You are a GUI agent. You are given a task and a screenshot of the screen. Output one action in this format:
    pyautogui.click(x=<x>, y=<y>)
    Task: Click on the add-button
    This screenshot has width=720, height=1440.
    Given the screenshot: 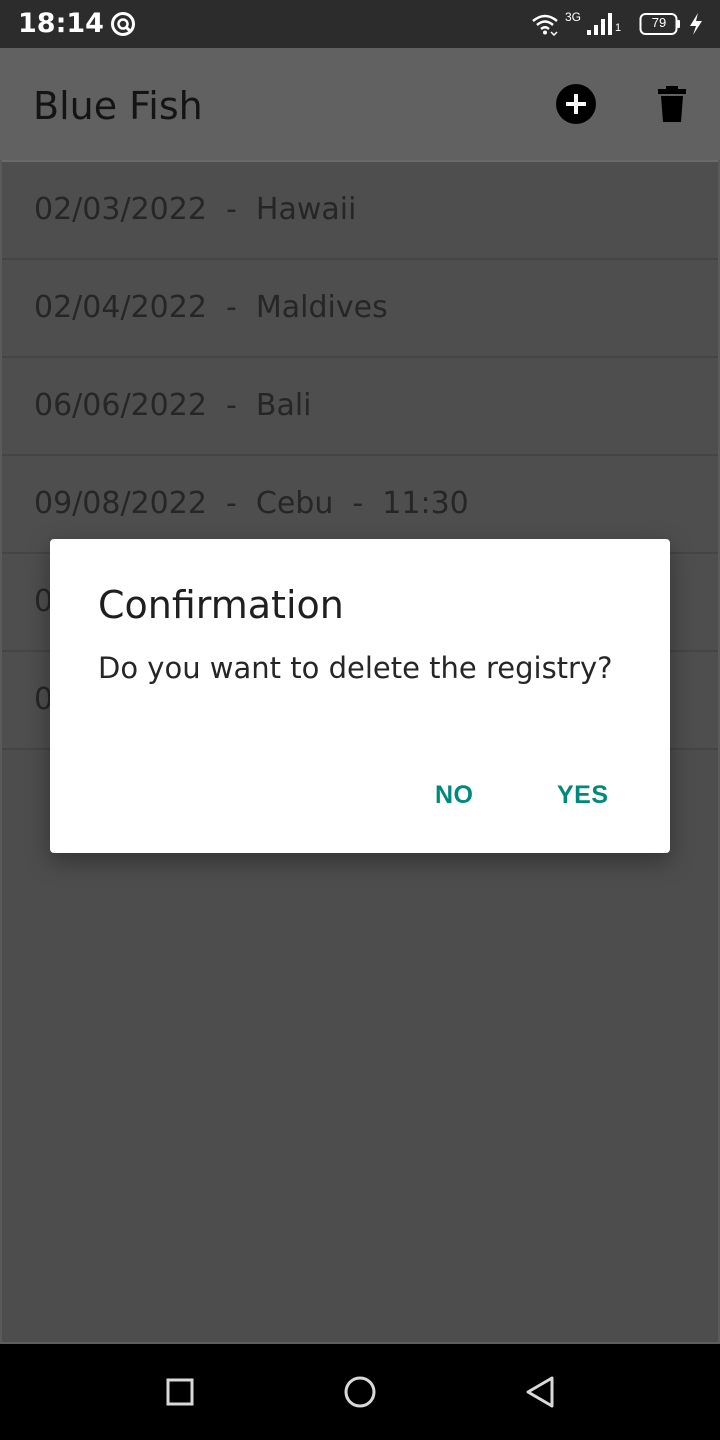 What is the action you would take?
    pyautogui.click(x=576, y=104)
    